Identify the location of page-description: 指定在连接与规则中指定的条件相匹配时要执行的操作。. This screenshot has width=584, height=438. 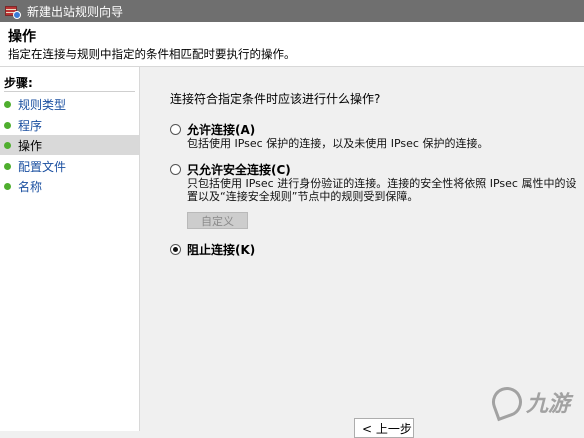
(152, 54).